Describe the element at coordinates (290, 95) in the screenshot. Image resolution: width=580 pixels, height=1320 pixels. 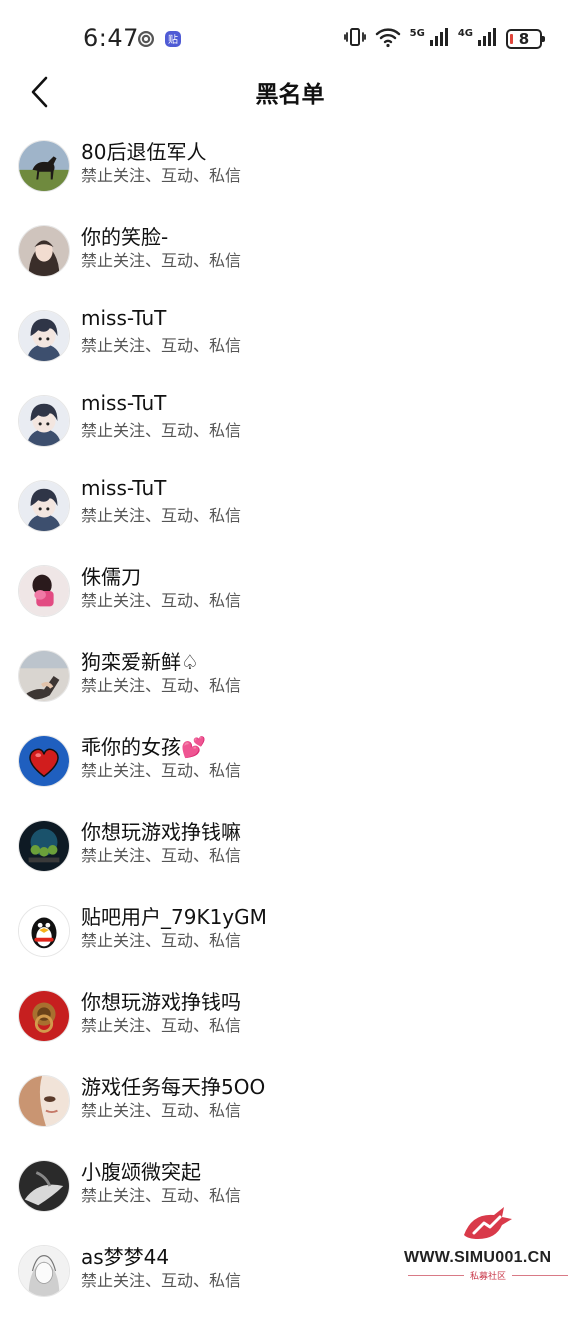
I see `page-title: 黑名单` at that location.